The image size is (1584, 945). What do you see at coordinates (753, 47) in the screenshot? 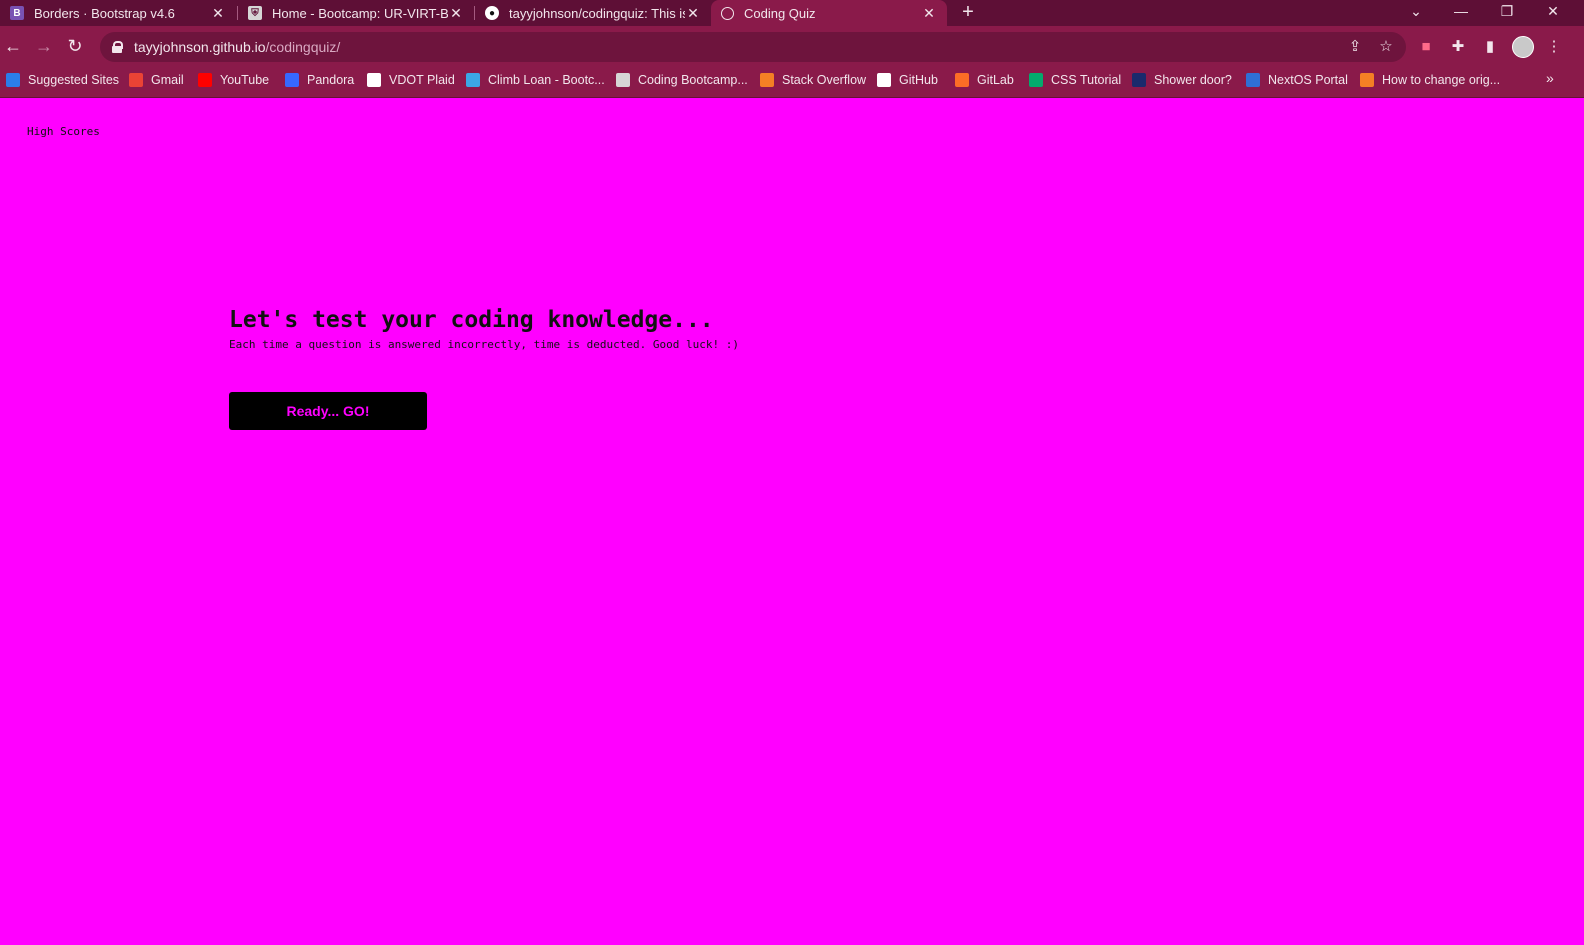
I see `address-bar: tayyjohnson.github.io/codingquiz/ ⇪ ☆` at bounding box center [753, 47].